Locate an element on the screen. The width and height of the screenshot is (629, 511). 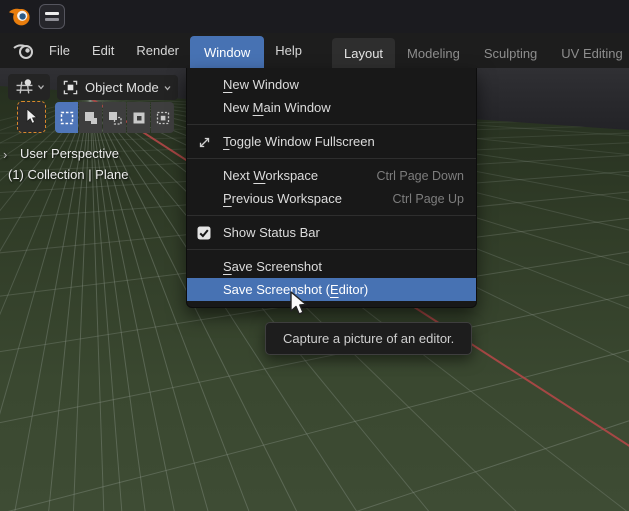
menu-item-label: Save Screenshot is located at coordinates (273, 266).